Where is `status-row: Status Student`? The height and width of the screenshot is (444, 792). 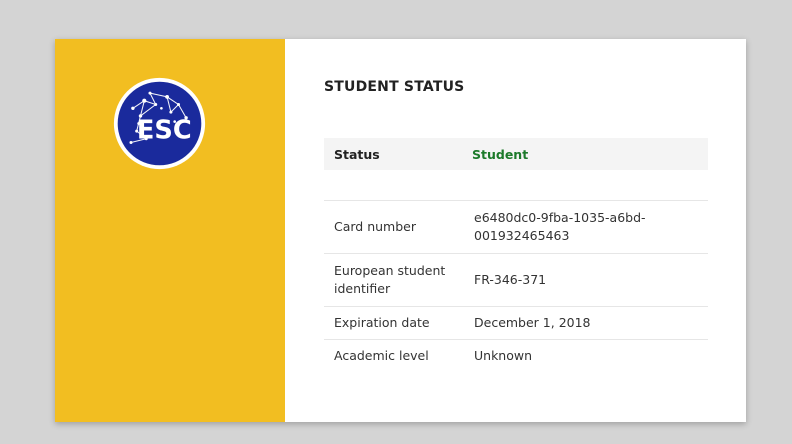
status-row: Status Student is located at coordinates (516, 154).